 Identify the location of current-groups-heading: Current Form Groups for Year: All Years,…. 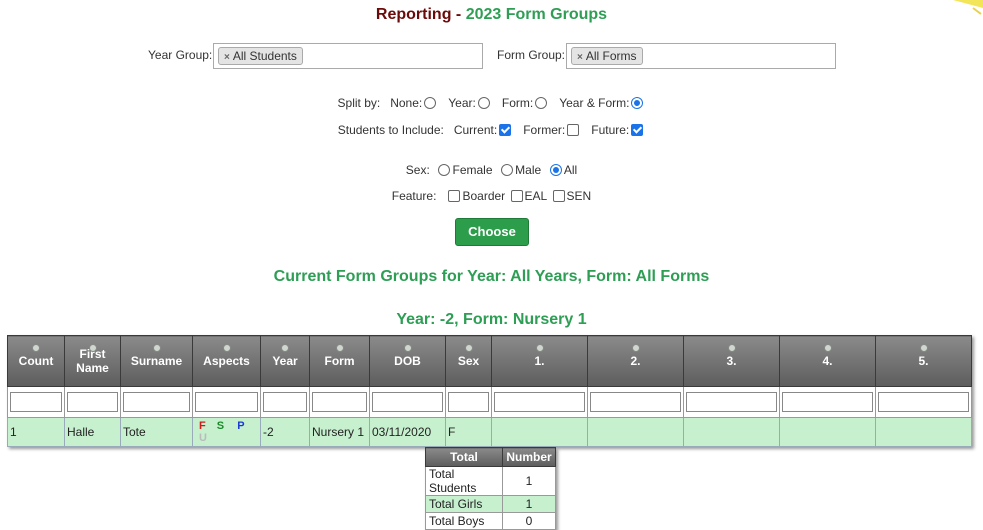
(491, 276).